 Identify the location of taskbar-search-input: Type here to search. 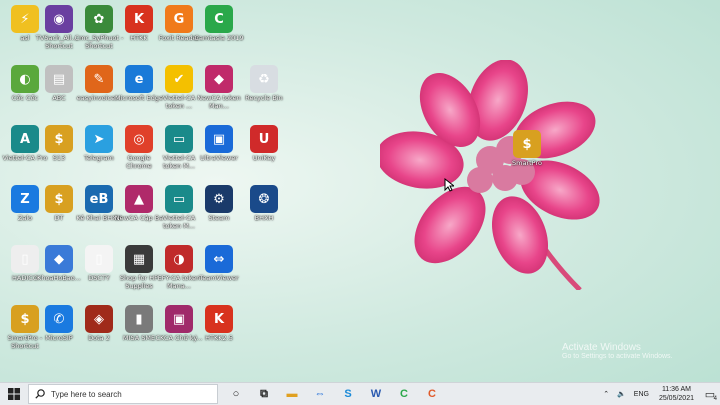
(123, 394).